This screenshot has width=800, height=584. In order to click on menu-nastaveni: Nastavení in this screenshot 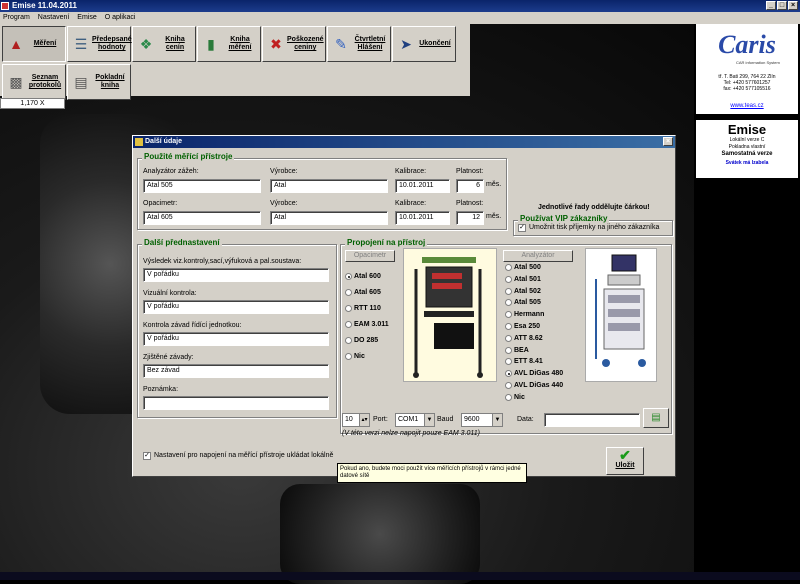, I will do `click(54, 17)`.